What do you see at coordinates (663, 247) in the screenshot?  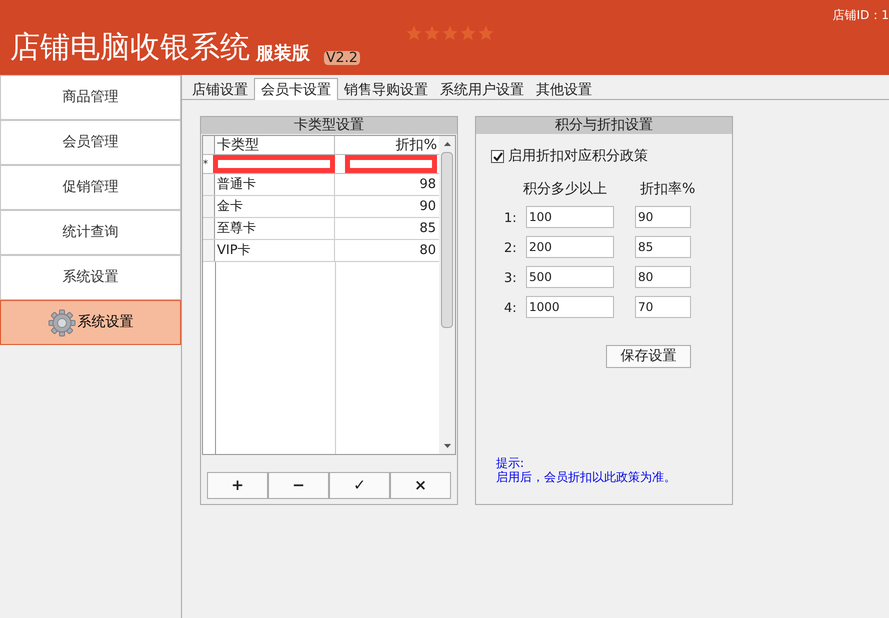 I see `rate-field: 85` at bounding box center [663, 247].